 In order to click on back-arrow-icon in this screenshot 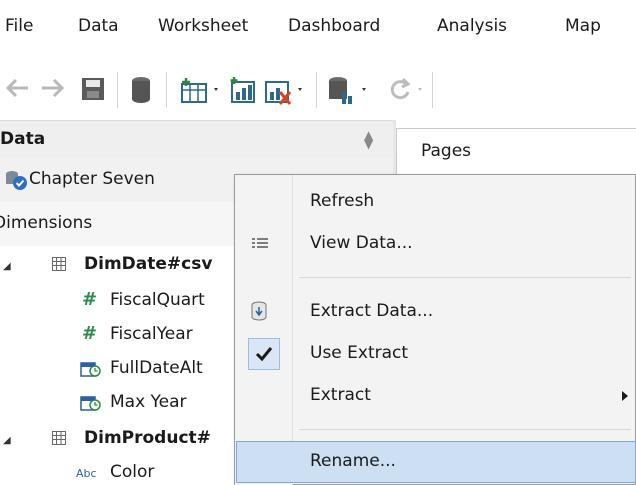, I will do `click(17, 90)`.